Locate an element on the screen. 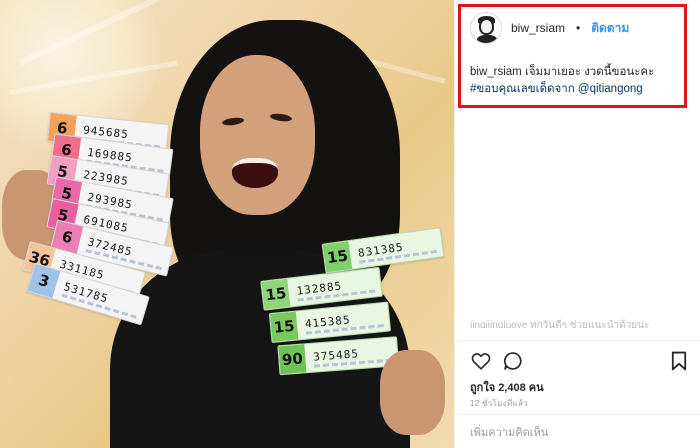  ticket-draw-number: 90 is located at coordinates (292, 359).